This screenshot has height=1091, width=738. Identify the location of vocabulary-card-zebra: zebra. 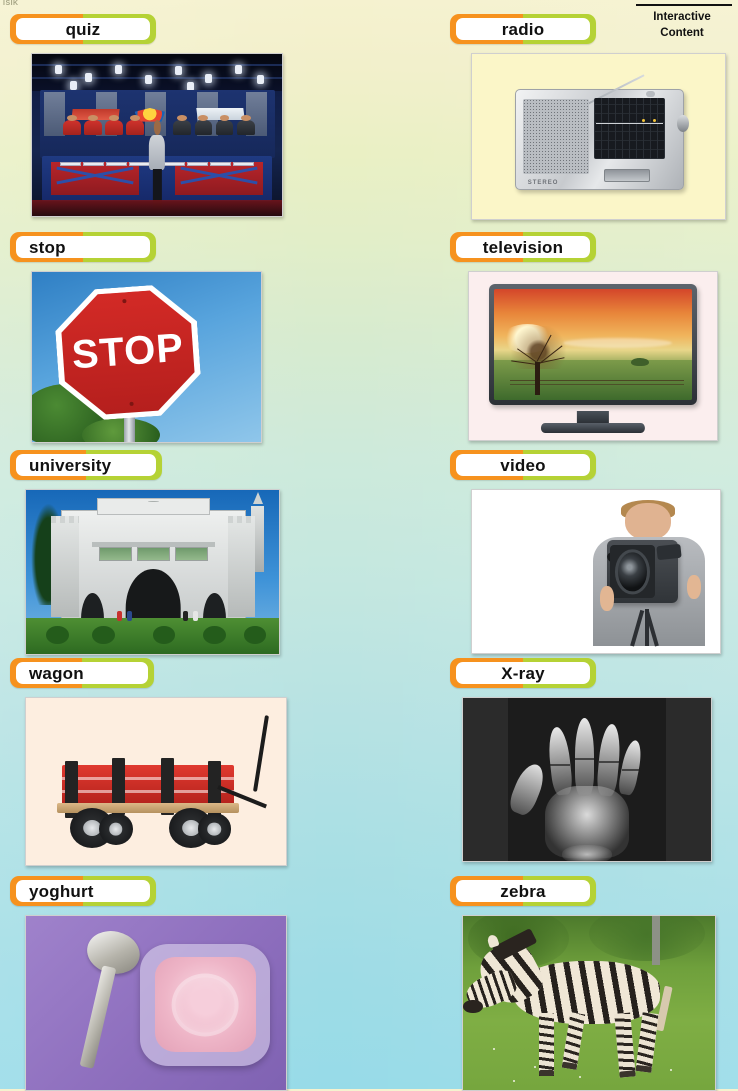
(594, 983).